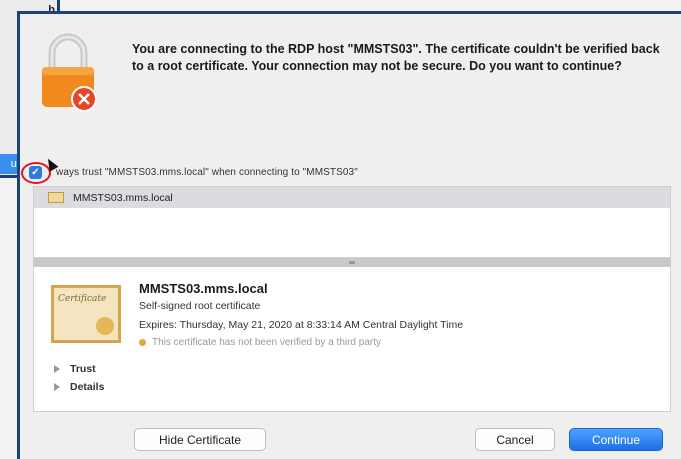 This screenshot has height=459, width=681. I want to click on pane-splitter, so click(352, 262).